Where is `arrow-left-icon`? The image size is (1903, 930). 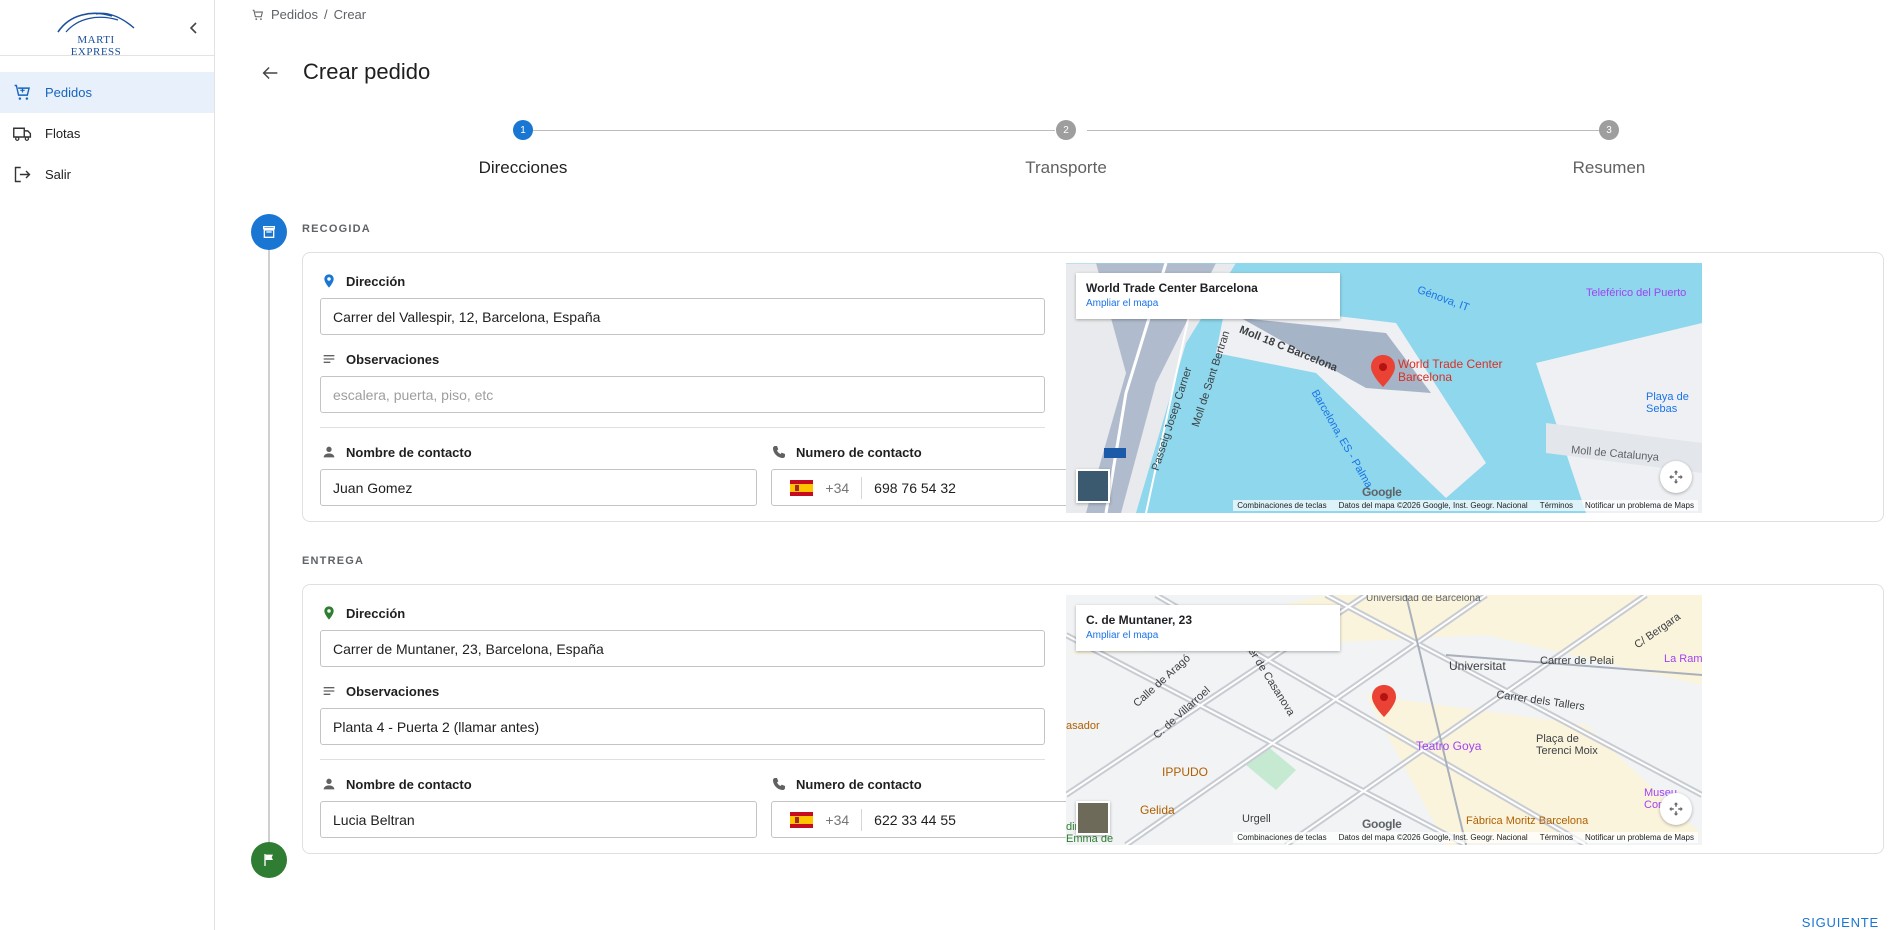
arrow-left-icon is located at coordinates (270, 73).